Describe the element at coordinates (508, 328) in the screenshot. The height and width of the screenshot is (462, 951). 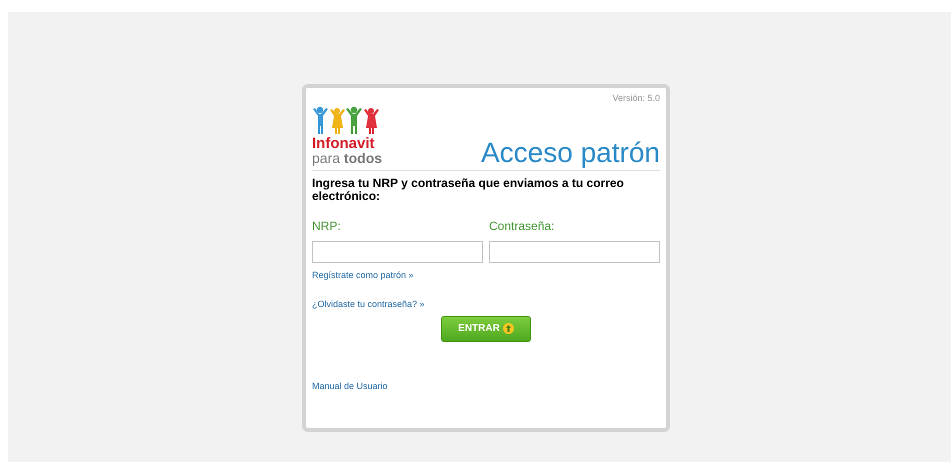
I see `arrow-up-icon` at that location.